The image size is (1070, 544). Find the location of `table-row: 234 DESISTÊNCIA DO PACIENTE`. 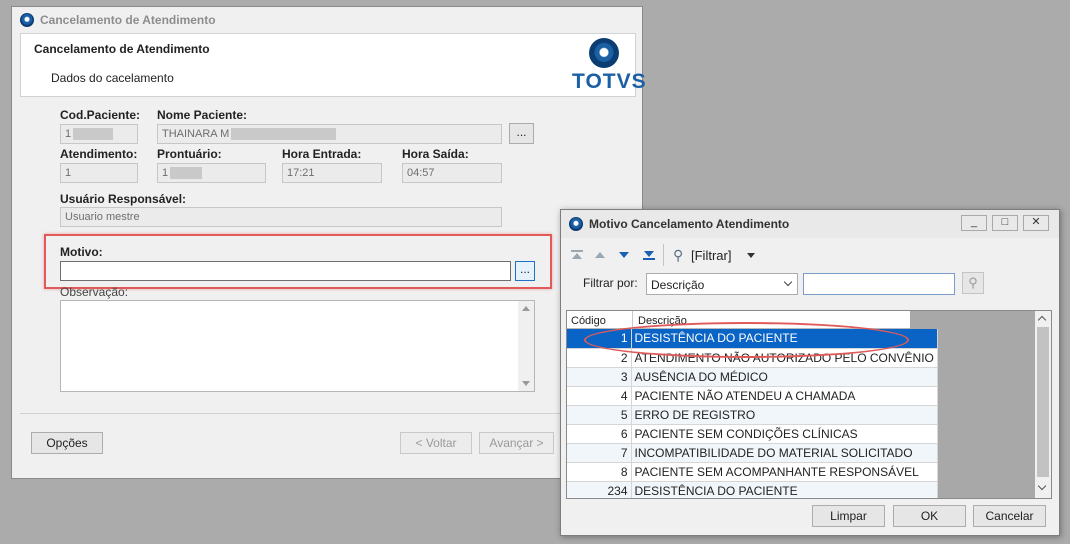

table-row: 234 DESISTÊNCIA DO PACIENTE is located at coordinates (752, 489).